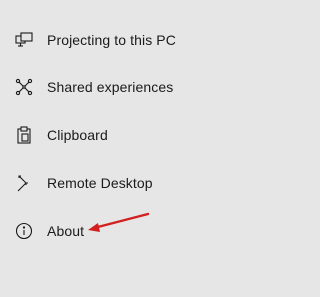  I want to click on nav-item-projecting-to-this-pc: Projecting to this PC, so click(158, 40).